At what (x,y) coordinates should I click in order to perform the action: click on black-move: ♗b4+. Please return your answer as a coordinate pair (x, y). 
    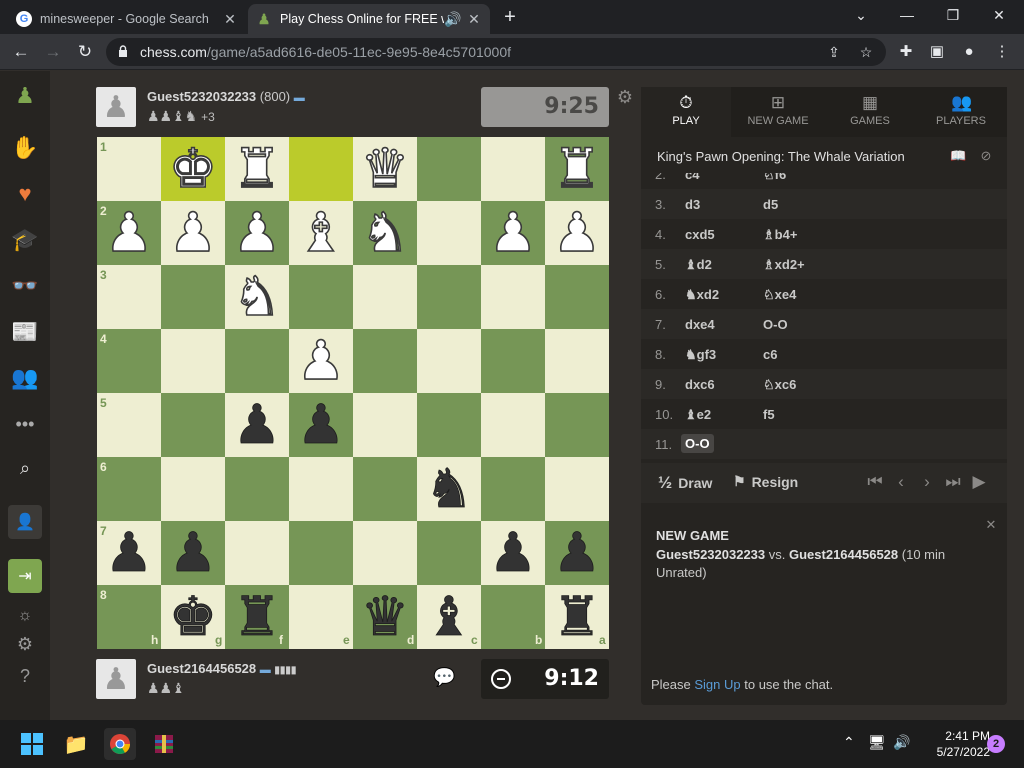
    Looking at the image, I should click on (780, 235).